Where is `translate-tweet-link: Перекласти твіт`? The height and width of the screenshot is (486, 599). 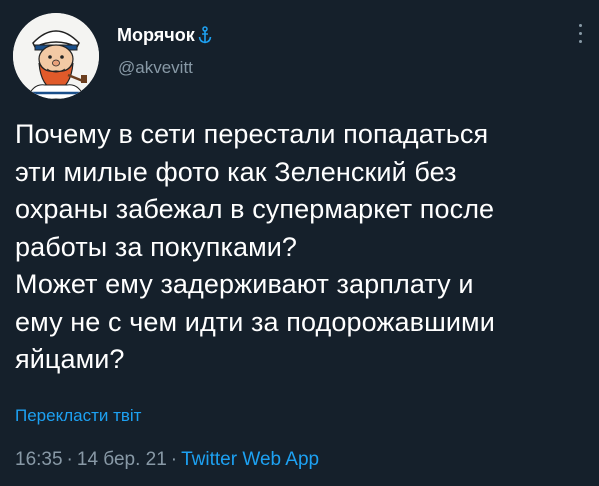 translate-tweet-link: Перекласти твіт is located at coordinates (78, 416).